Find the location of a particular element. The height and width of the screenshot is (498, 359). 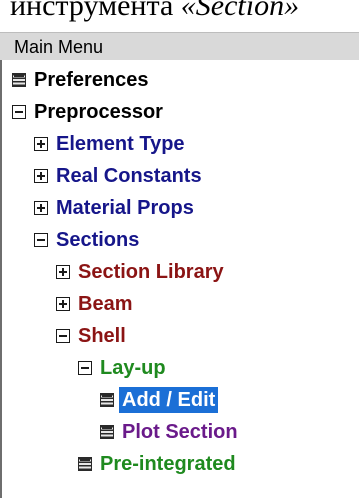

tree-item-pre-integrated: Pre-integrated is located at coordinates (158, 464).